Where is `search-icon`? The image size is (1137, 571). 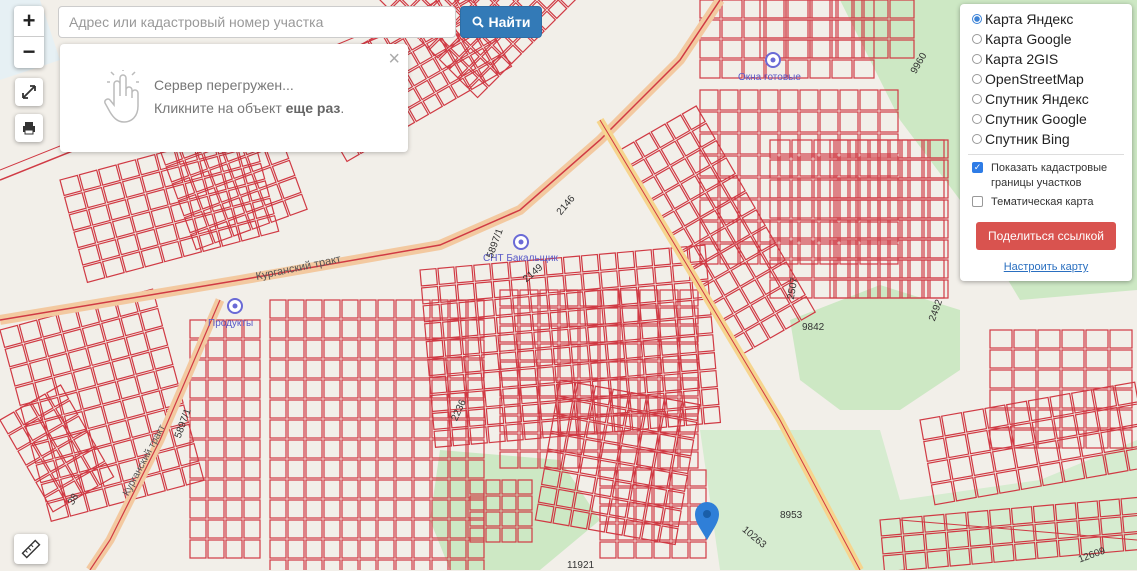
search-icon is located at coordinates (478, 22).